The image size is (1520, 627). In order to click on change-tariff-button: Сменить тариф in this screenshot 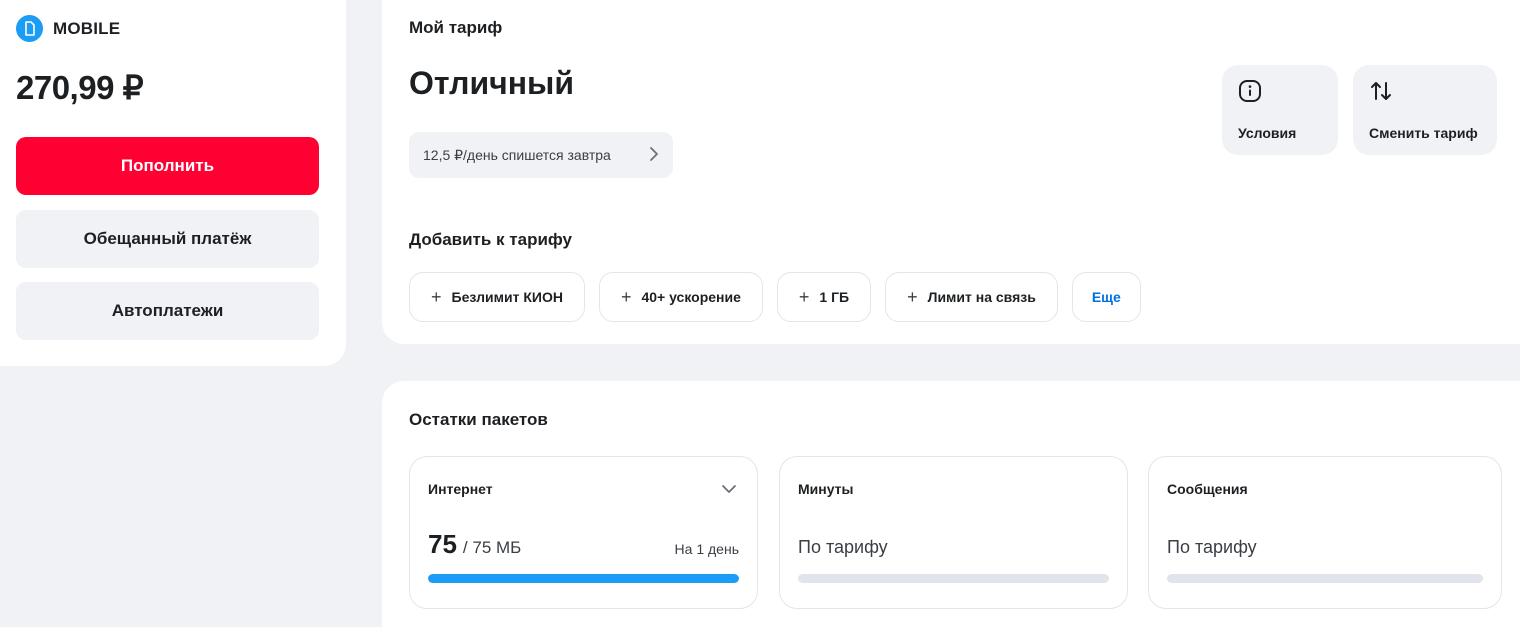, I will do `click(1425, 110)`.